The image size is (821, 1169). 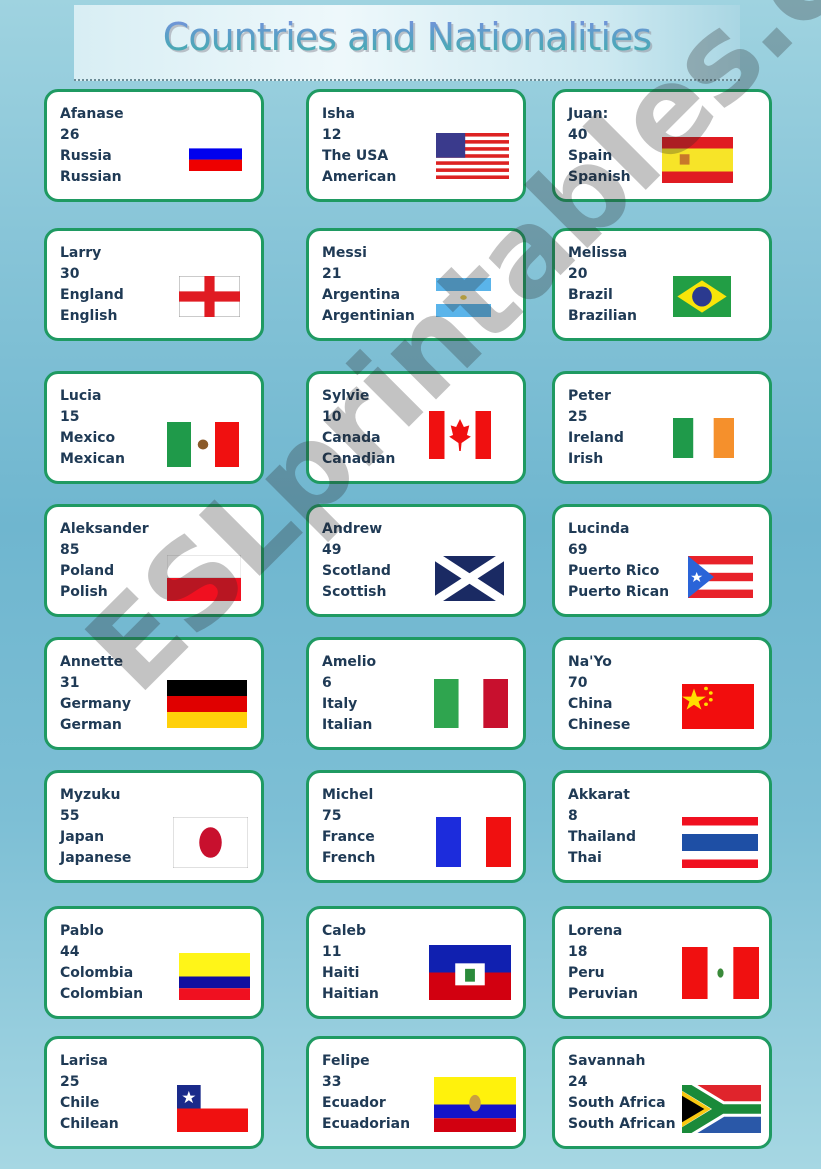 I want to click on england-flag-icon, so click(x=209, y=296).